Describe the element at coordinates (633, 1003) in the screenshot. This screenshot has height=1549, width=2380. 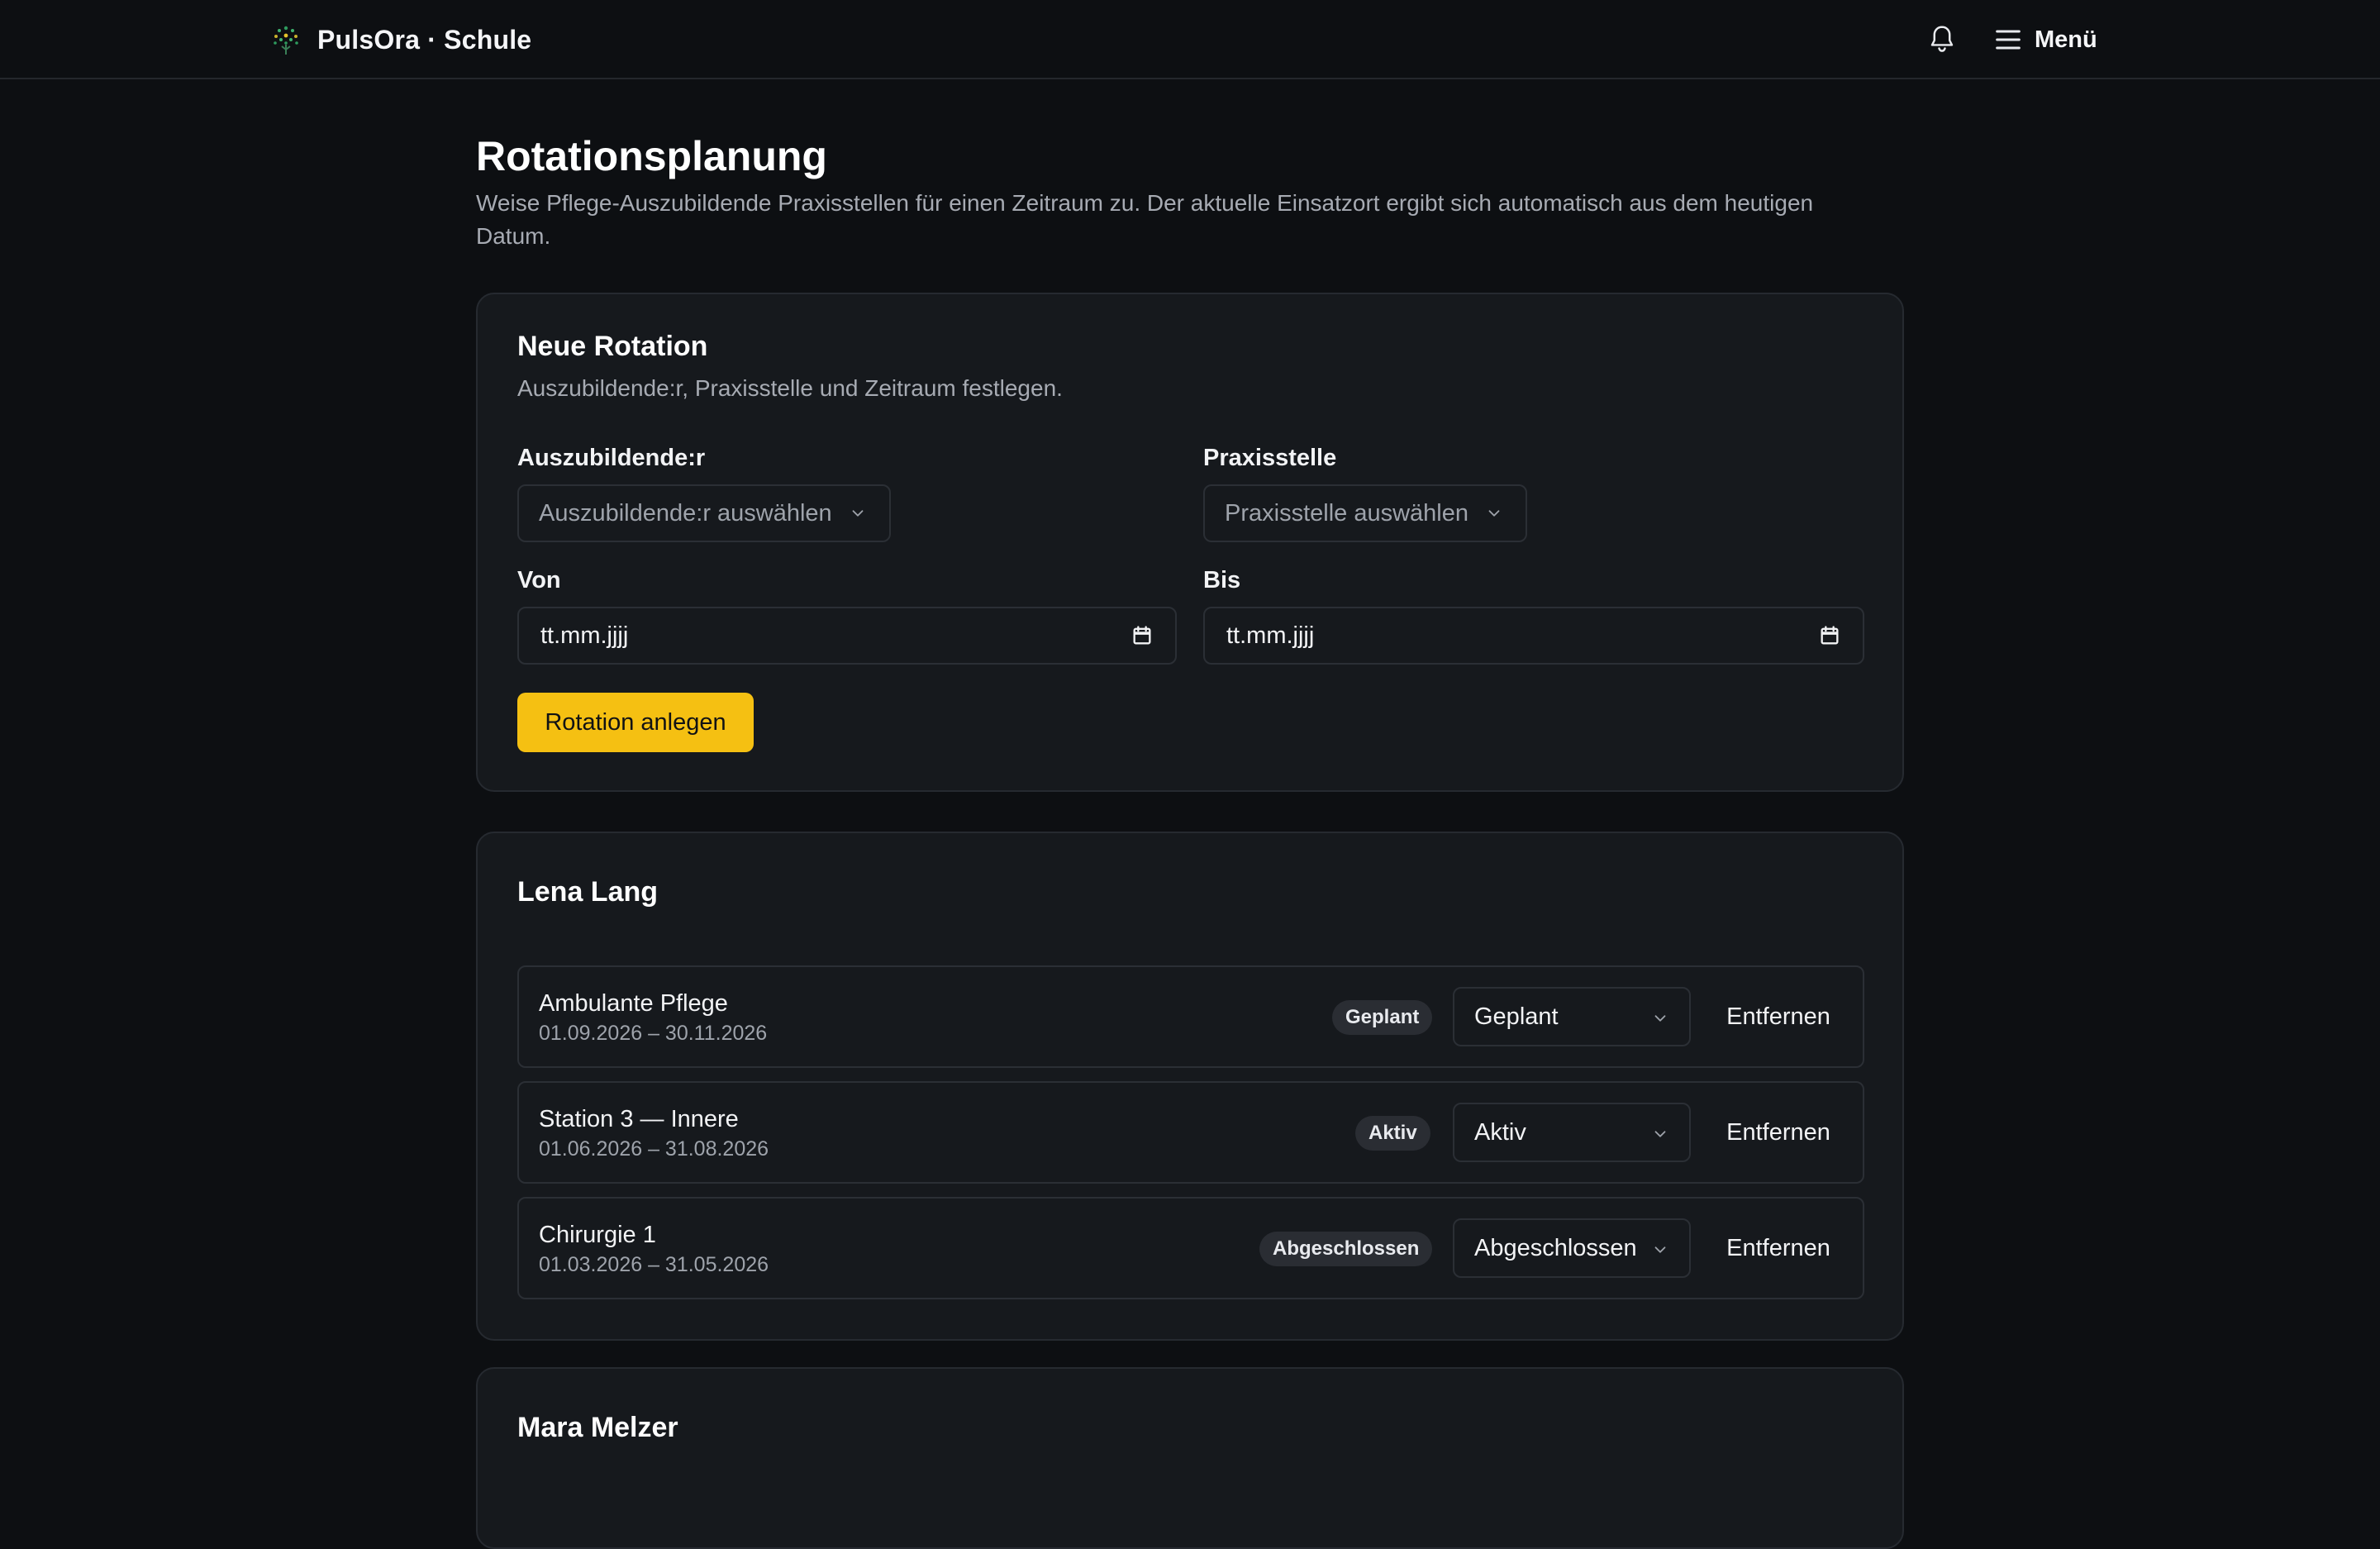
I see `rotation-site: Ambulante Pflege` at that location.